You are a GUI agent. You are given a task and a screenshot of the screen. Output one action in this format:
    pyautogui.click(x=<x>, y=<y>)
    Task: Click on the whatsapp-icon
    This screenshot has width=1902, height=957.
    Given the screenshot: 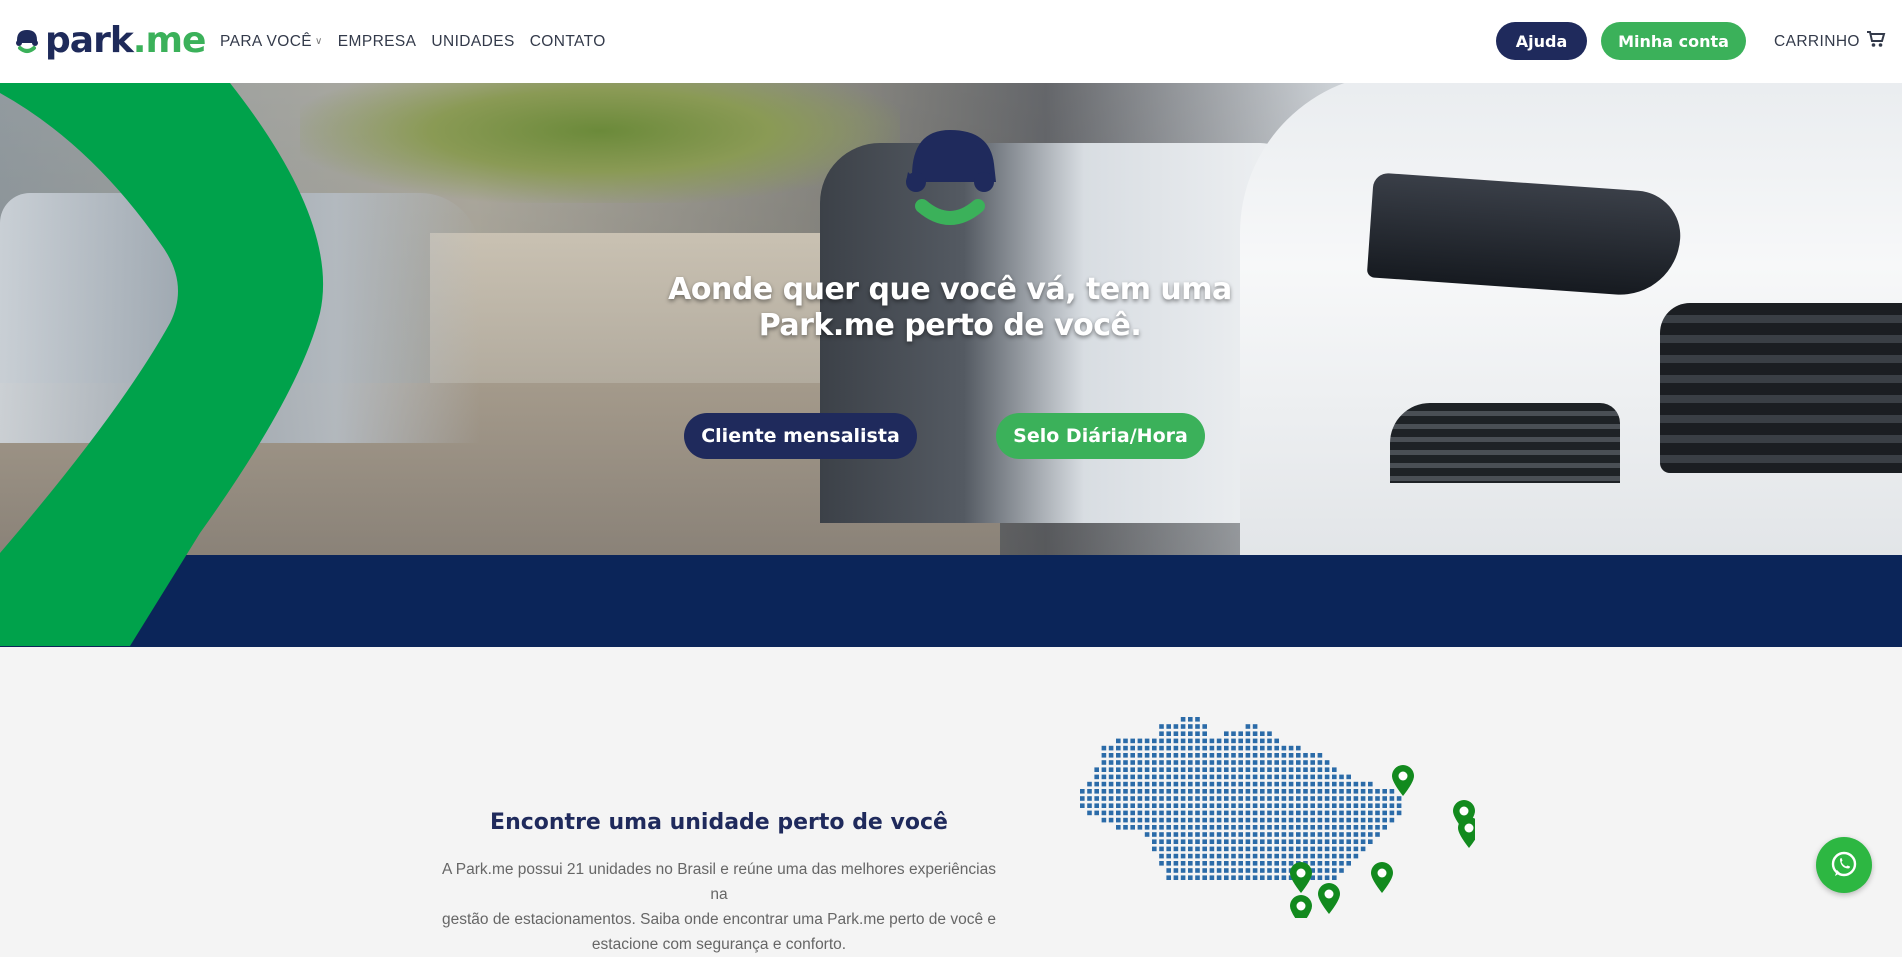 What is the action you would take?
    pyautogui.click(x=1844, y=864)
    